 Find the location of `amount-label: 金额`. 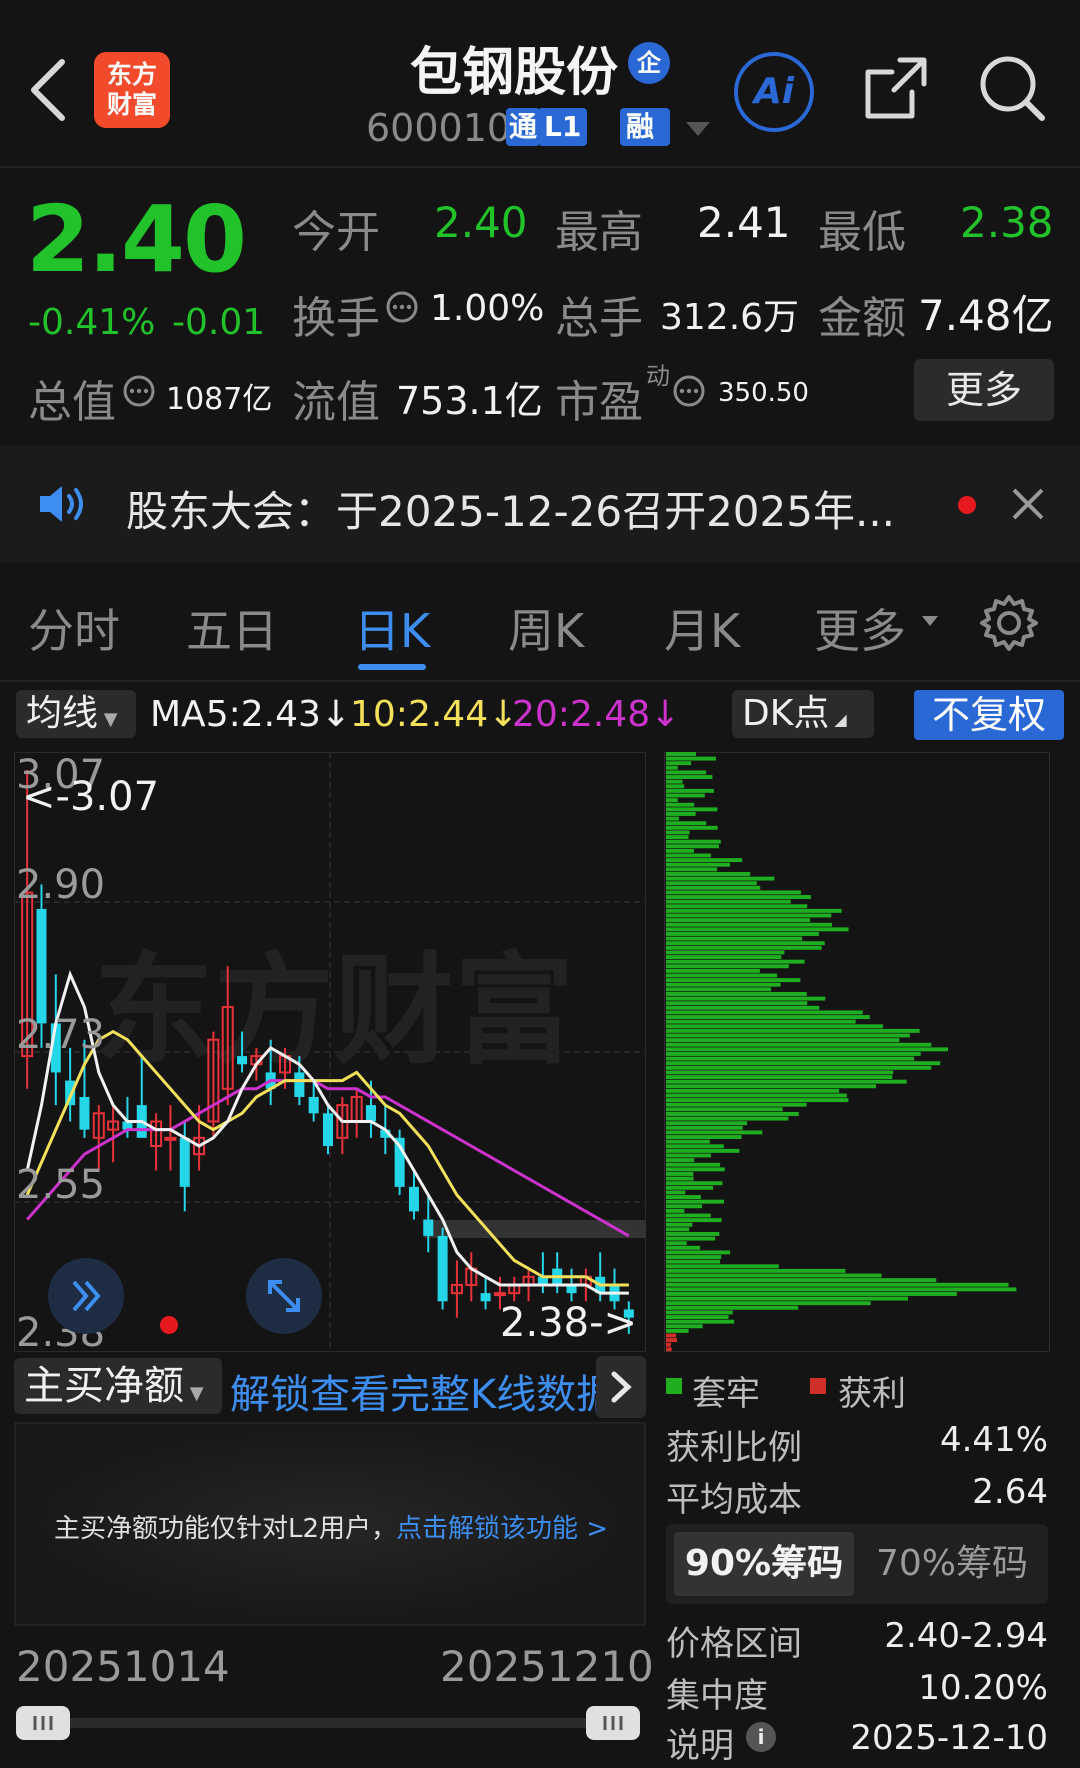

amount-label: 金额 is located at coordinates (862, 318).